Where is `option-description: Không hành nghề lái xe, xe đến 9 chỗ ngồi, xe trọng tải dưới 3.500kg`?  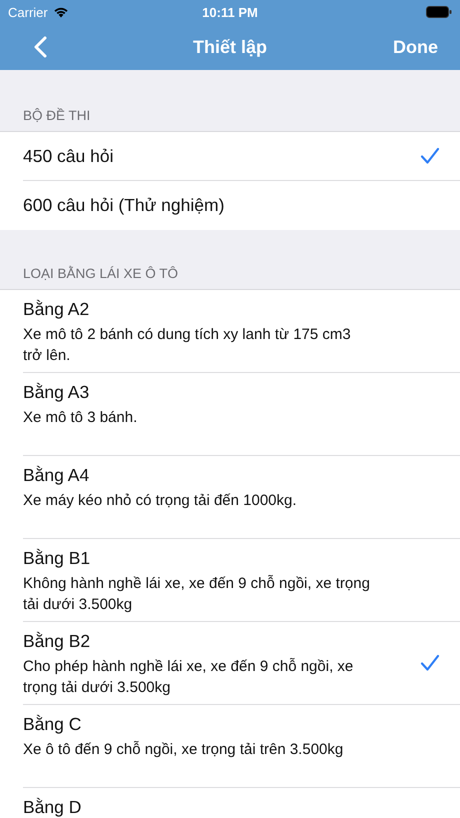
option-description: Không hành nghề lái xe, xe đến 9 chỗ ngồi, xe trọng tải dưới 3.500kg is located at coordinates (197, 594).